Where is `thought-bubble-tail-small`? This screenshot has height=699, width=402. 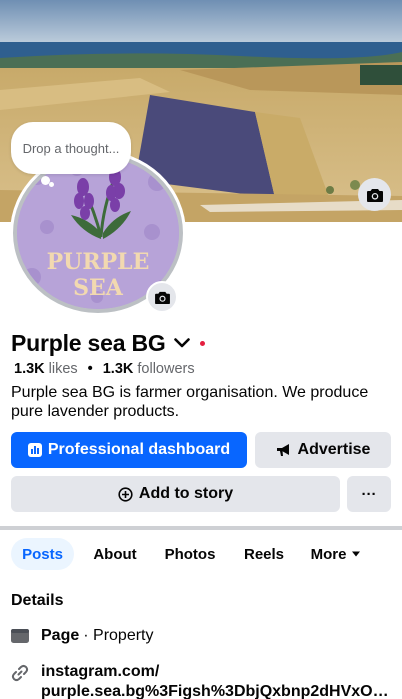
thought-bubble-tail-small is located at coordinates (51, 184).